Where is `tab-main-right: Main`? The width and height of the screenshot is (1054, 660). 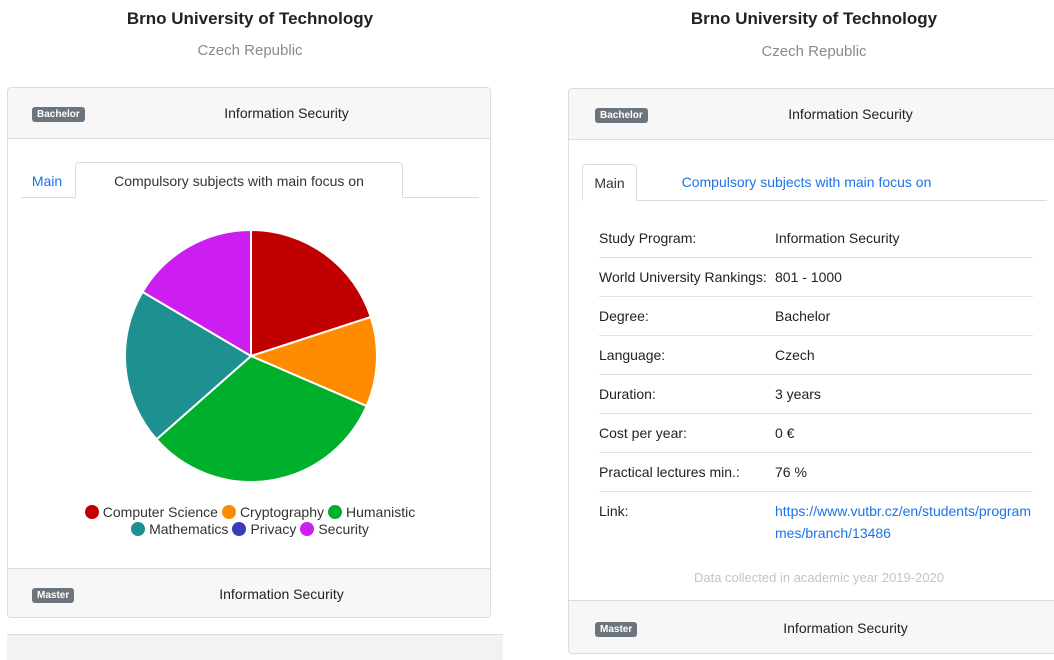 tab-main-right: Main is located at coordinates (609, 182).